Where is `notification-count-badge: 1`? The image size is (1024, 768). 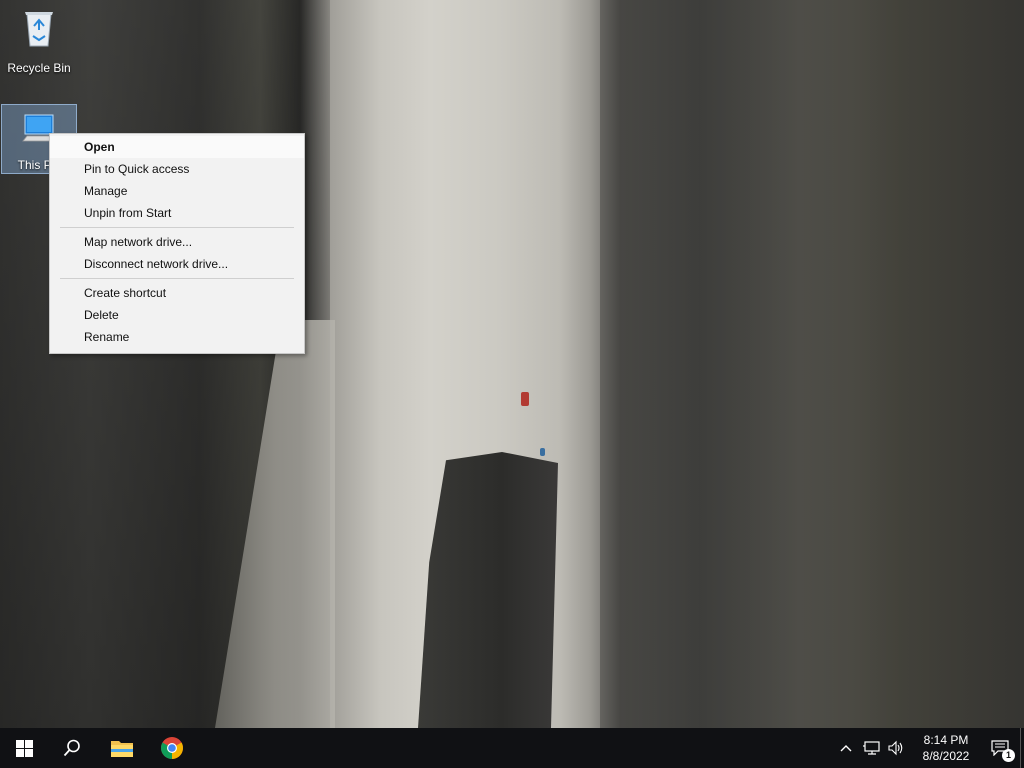
notification-count-badge: 1 is located at coordinates (1008, 755).